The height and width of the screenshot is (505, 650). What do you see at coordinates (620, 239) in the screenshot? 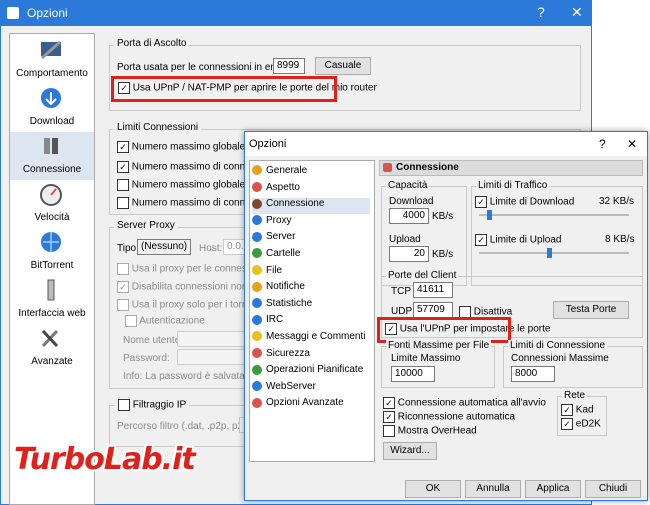
I see `ul-limit-value: 8 KB/s` at bounding box center [620, 239].